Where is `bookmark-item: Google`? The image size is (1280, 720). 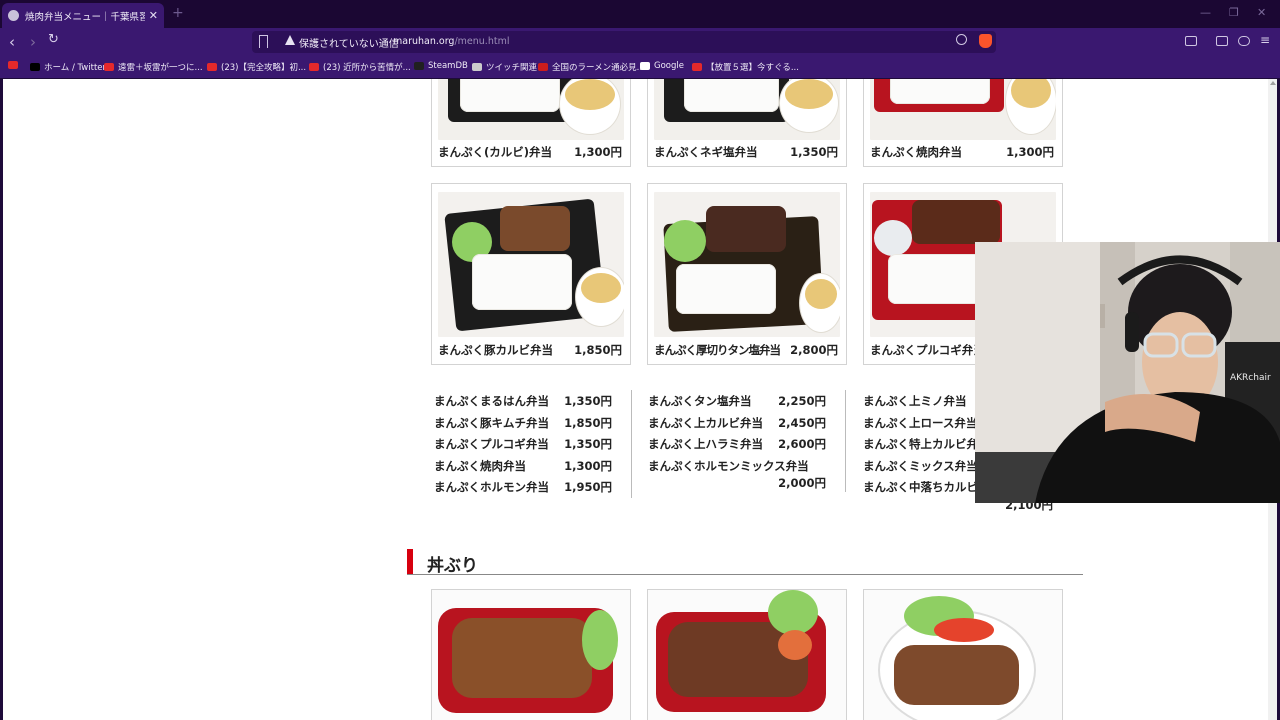 bookmark-item: Google is located at coordinates (662, 66).